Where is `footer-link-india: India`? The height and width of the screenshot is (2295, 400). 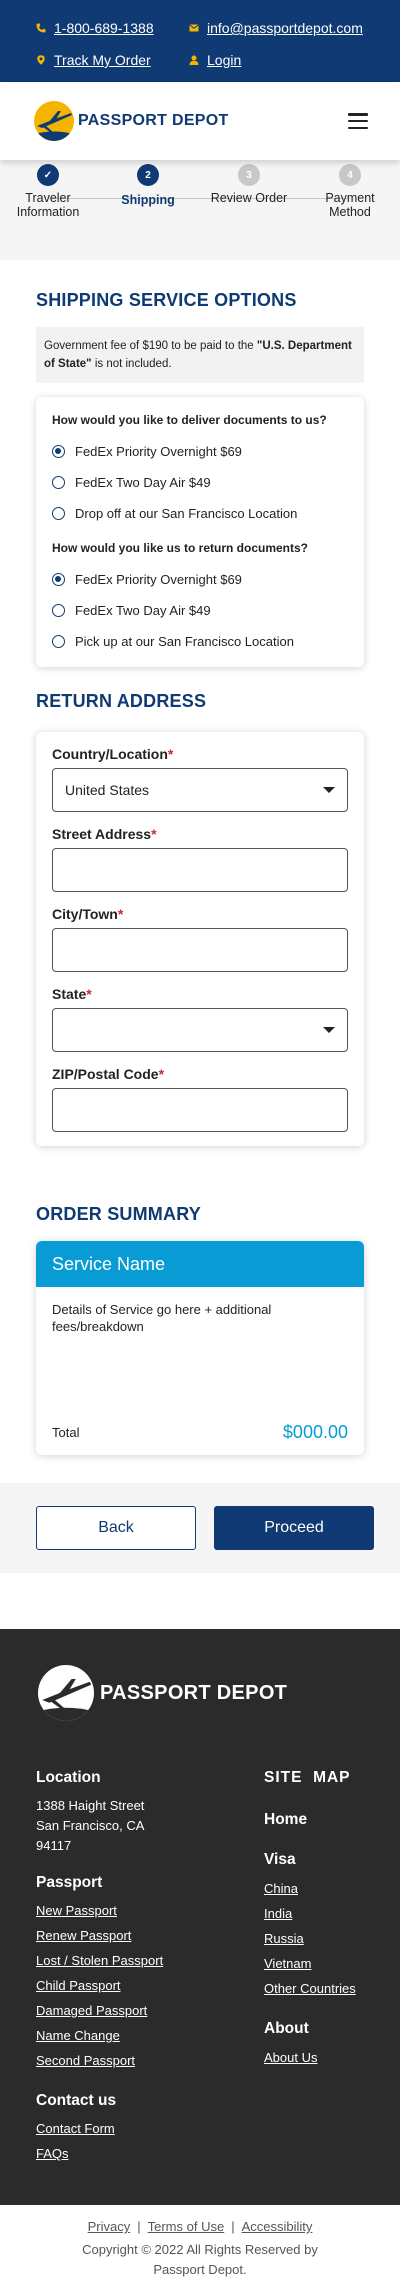
footer-link-india: India is located at coordinates (324, 1916).